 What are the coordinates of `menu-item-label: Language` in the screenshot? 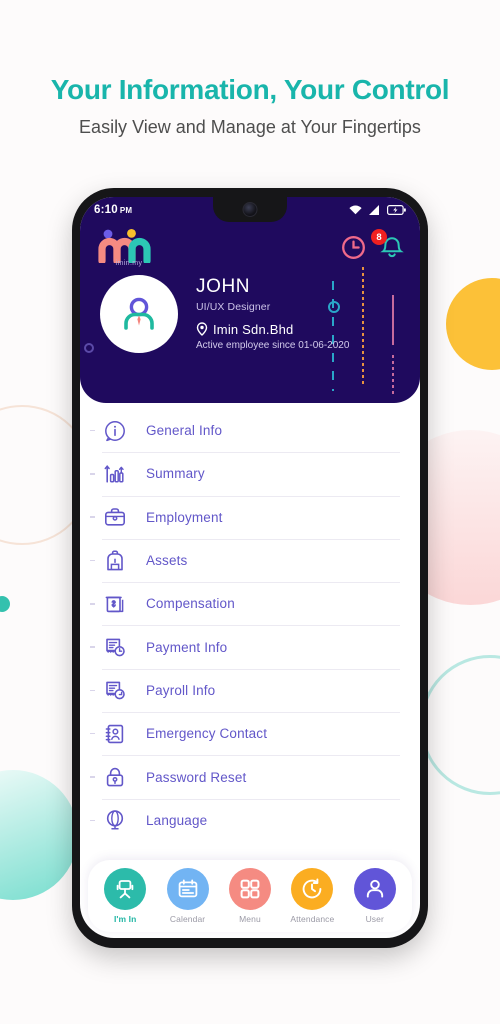 It's located at (177, 820).